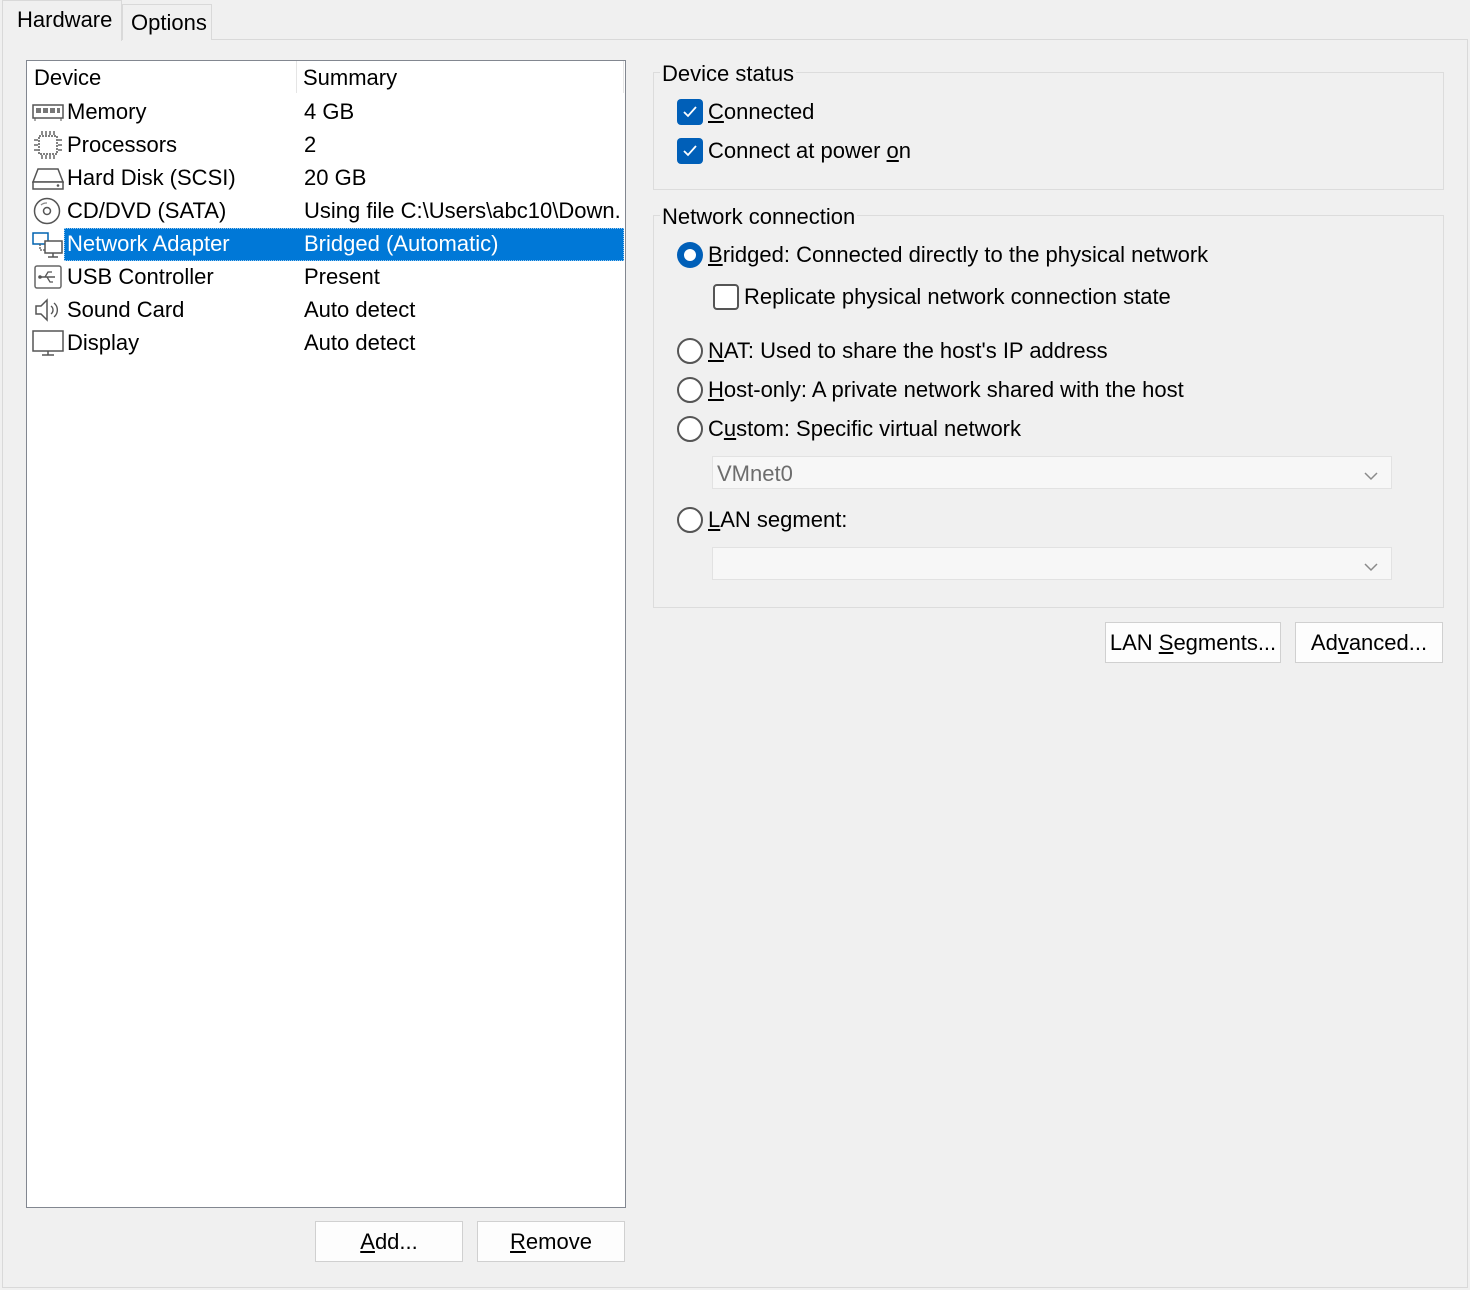 The height and width of the screenshot is (1290, 1470). I want to click on tab-options: Options, so click(167, 22).